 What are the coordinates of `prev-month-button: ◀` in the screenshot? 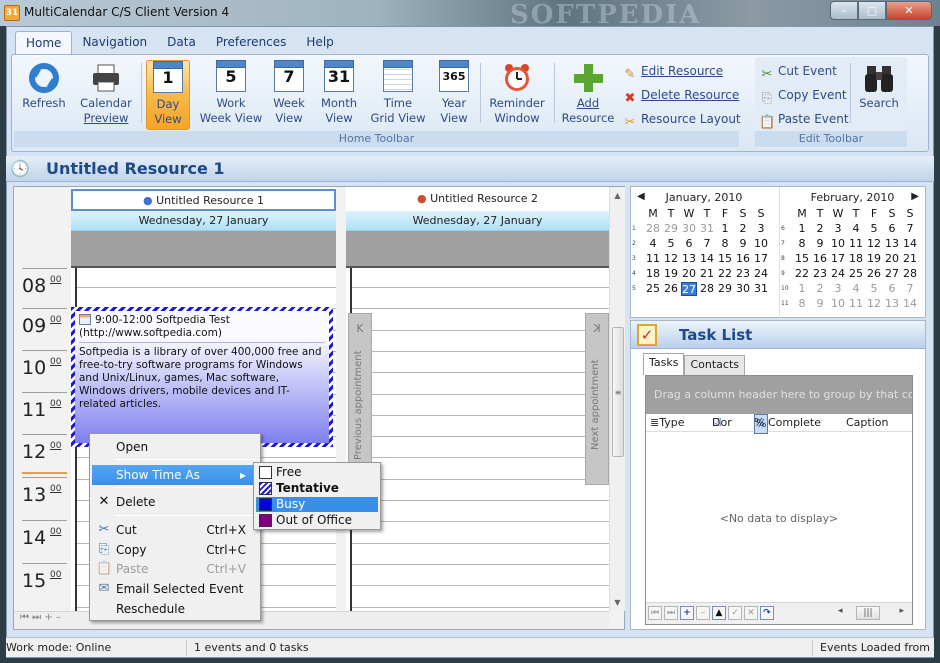 It's located at (641, 196).